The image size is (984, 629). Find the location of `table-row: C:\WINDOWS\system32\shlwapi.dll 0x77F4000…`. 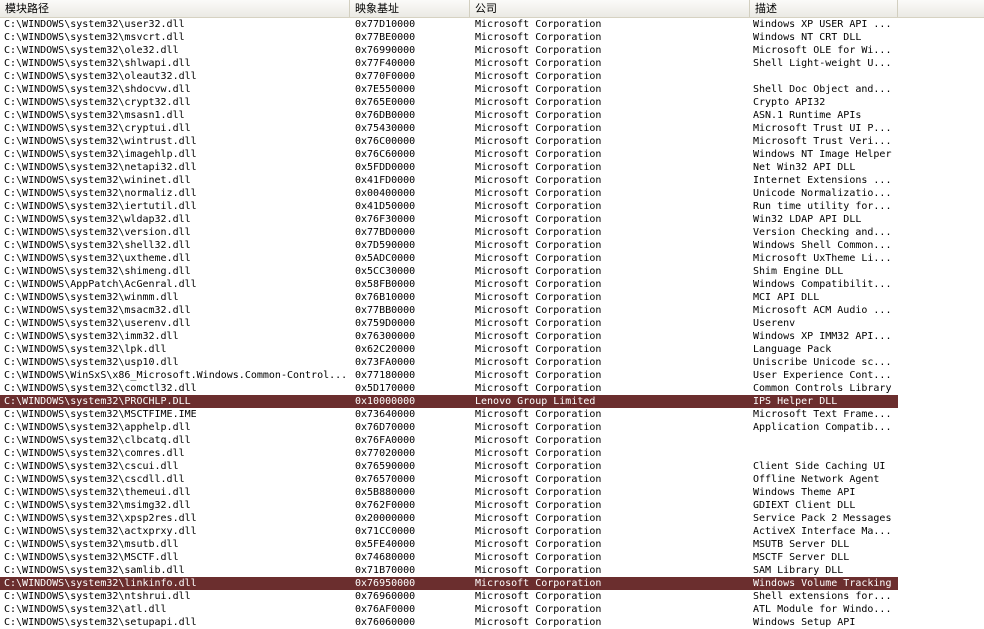

table-row: C:\WINDOWS\system32\shlwapi.dll 0x77F4000… is located at coordinates (449, 63).